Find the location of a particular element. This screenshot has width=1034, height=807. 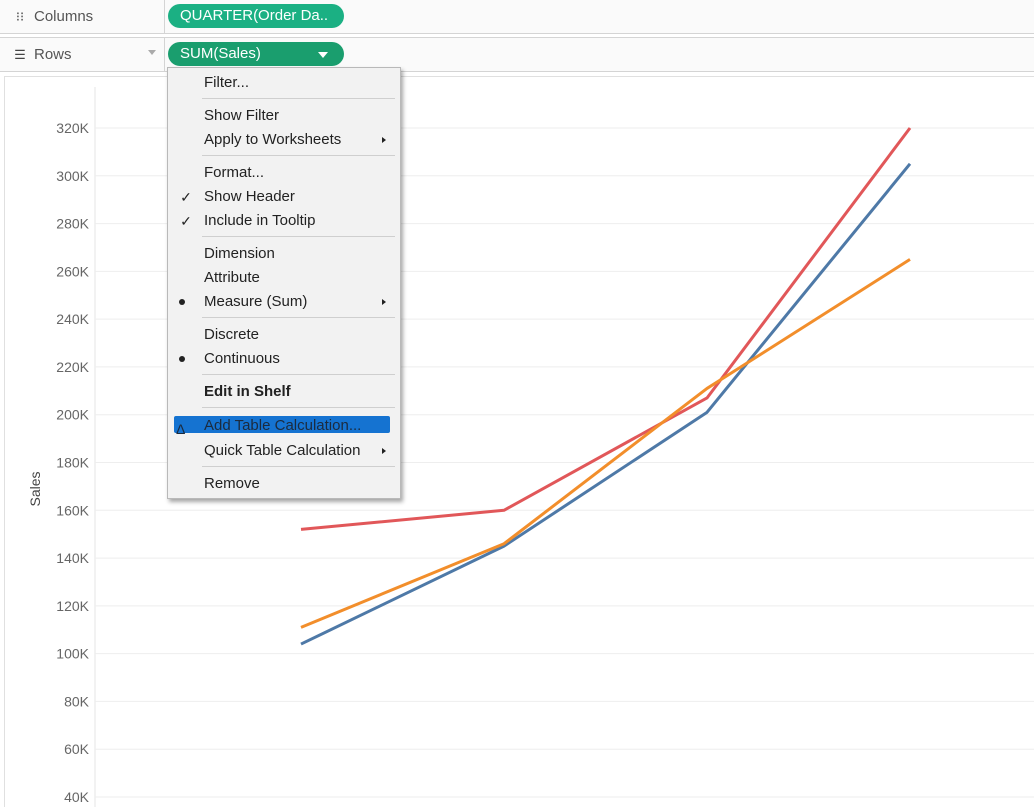

columns-shelf: ⁝⁝ Columns QUARTER(Order Da.. is located at coordinates (517, 17).